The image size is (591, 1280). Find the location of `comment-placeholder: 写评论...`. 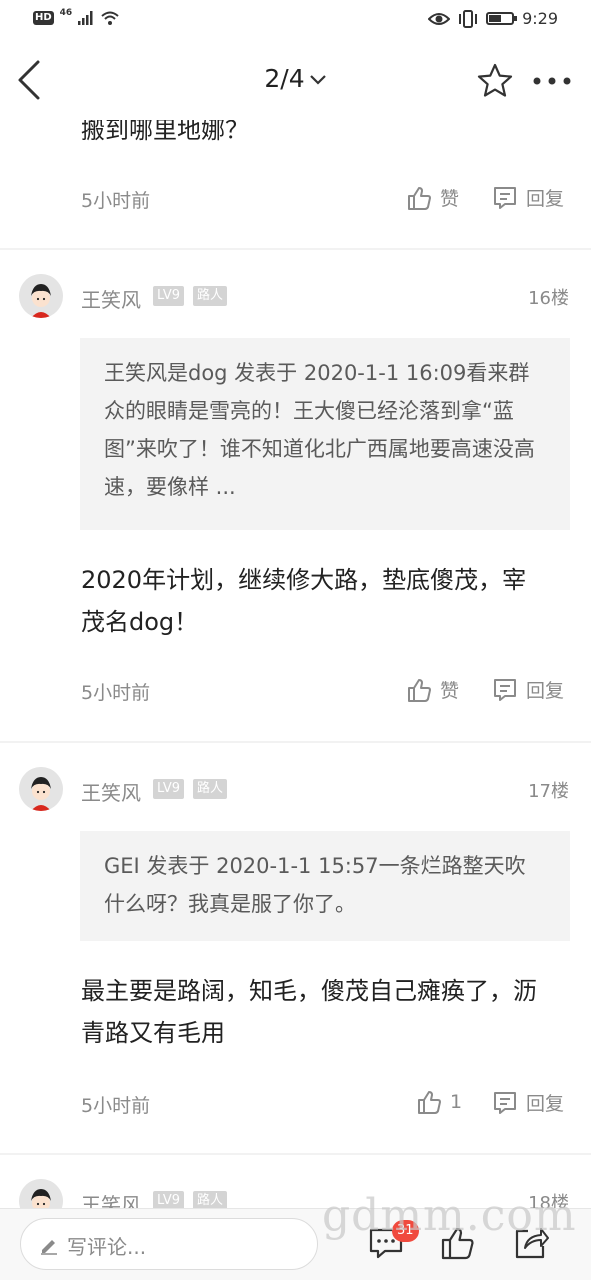

comment-placeholder: 写评论... is located at coordinates (107, 1247).